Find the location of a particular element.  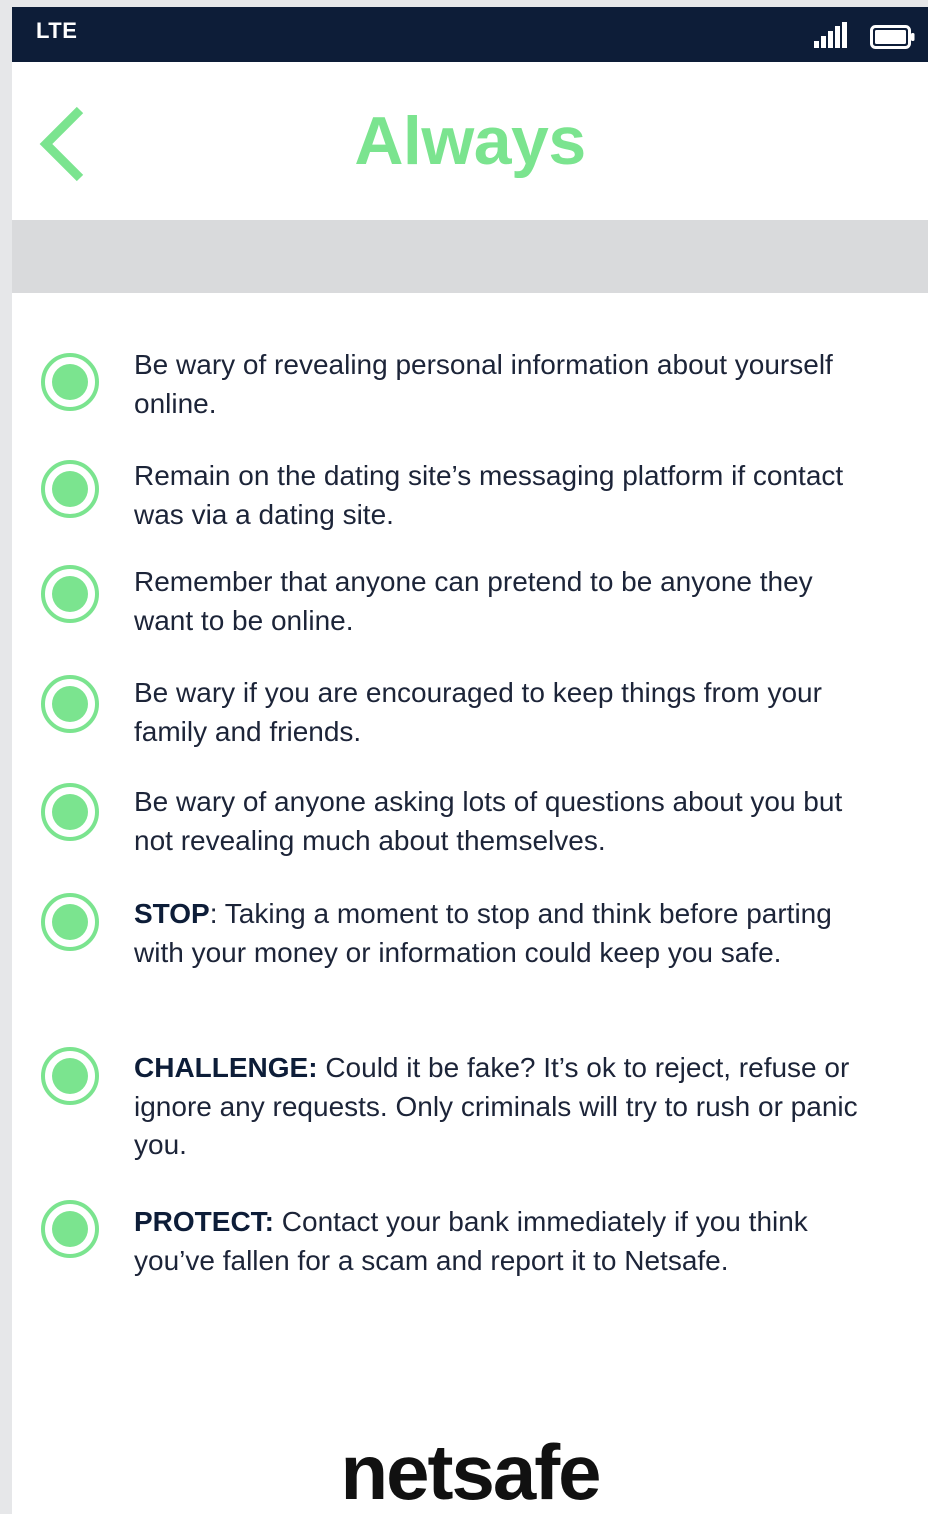

battery-icon is located at coordinates (892, 37).